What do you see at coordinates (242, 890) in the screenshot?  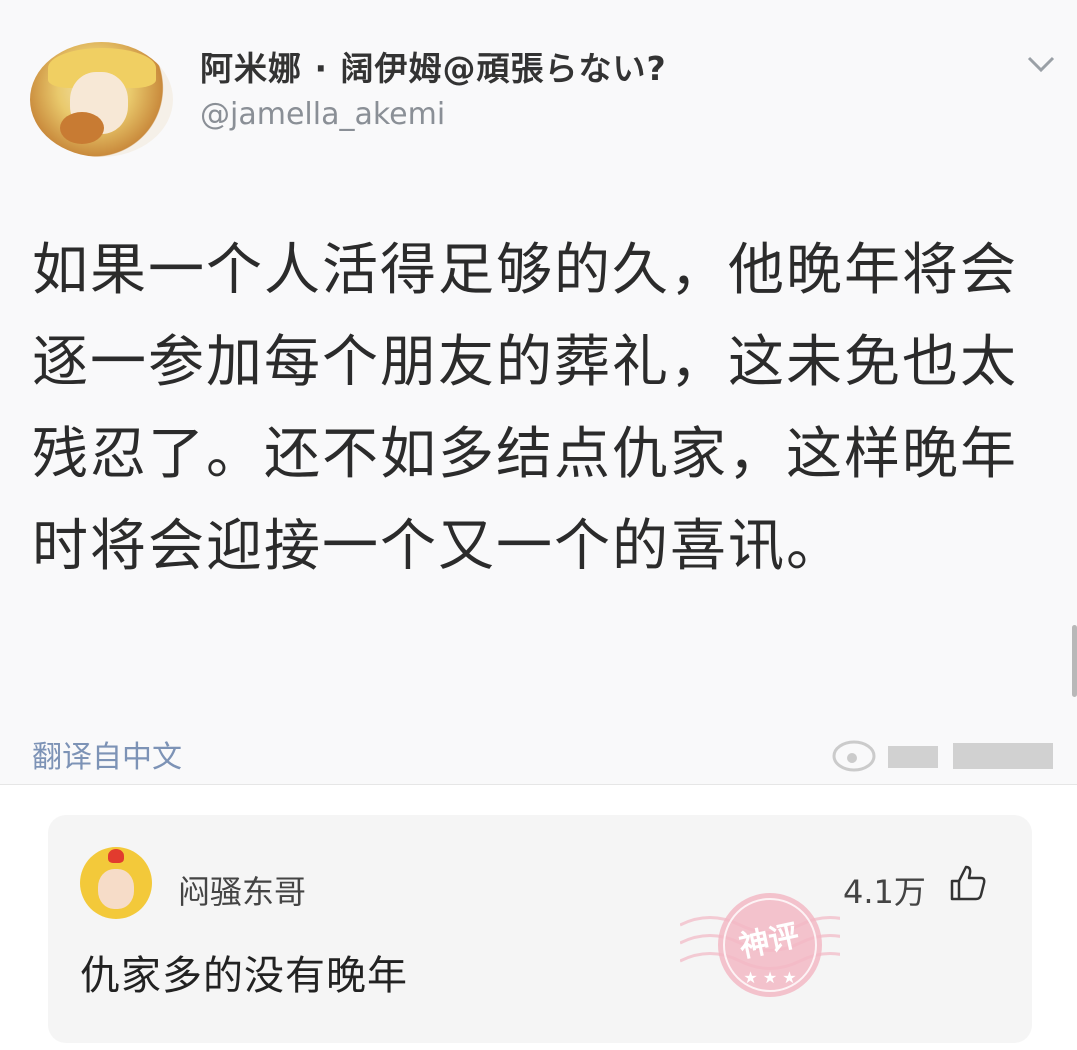 I see `commenter-name: 闷骚东哥` at bounding box center [242, 890].